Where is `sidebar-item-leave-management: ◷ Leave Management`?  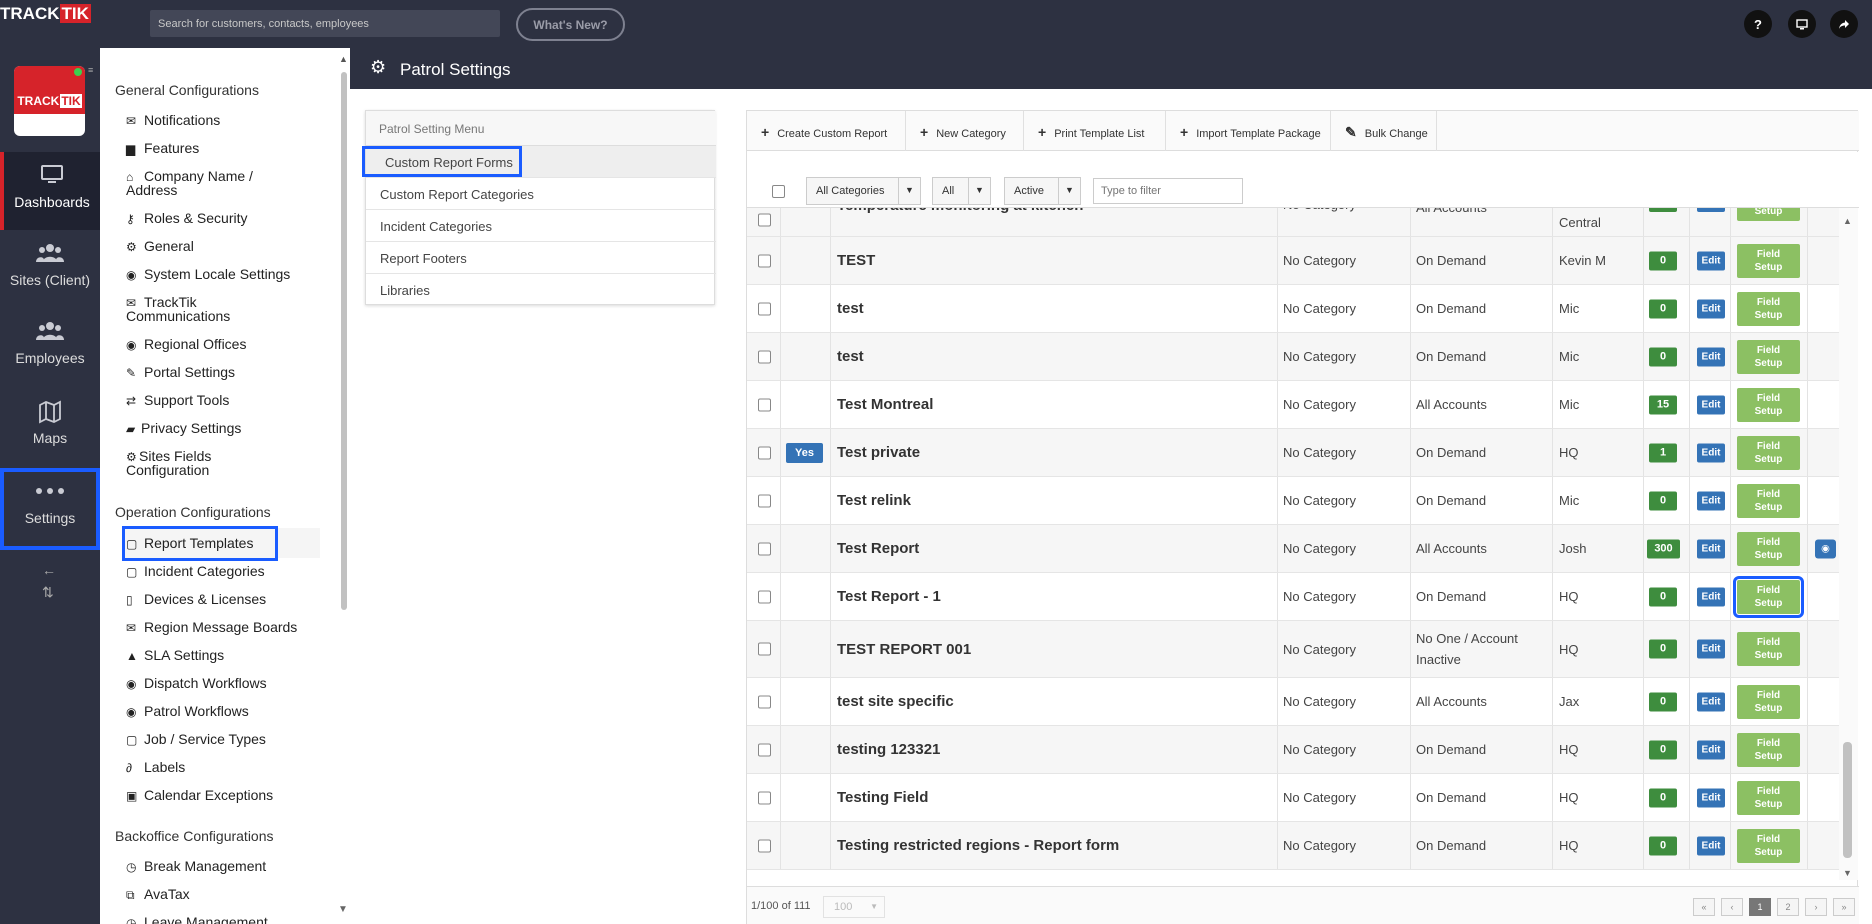
sidebar-item-leave-management: ◷ Leave Management is located at coordinates (226, 919).